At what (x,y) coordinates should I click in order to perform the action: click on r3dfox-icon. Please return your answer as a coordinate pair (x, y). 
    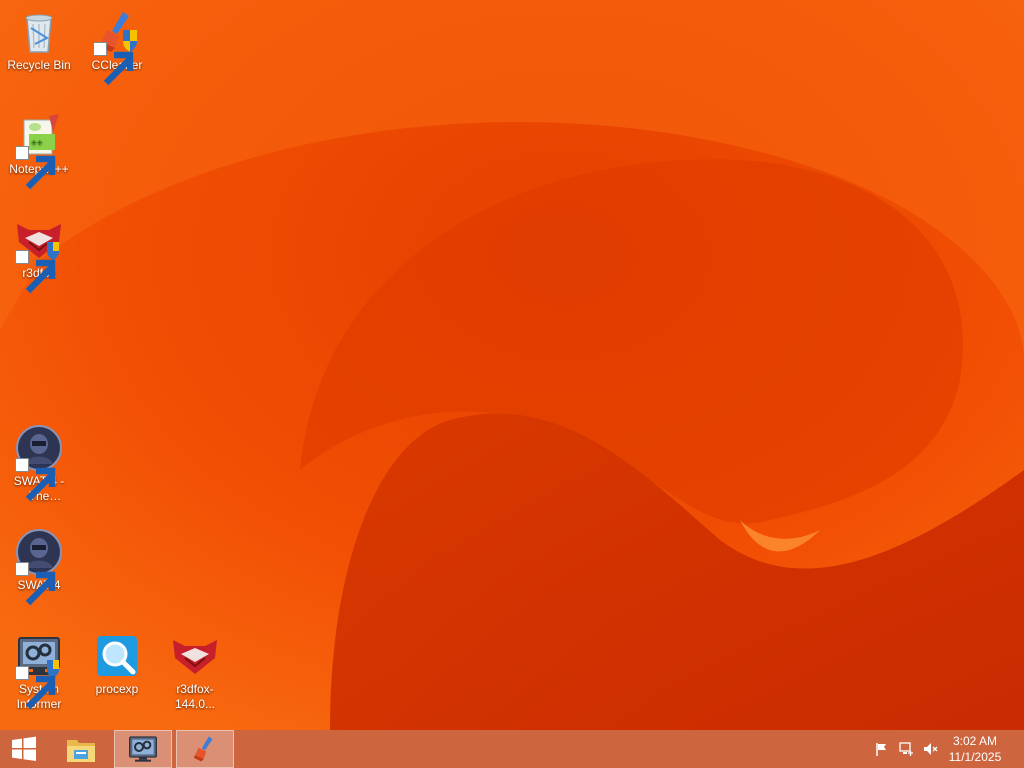
    Looking at the image, I should click on (39, 255).